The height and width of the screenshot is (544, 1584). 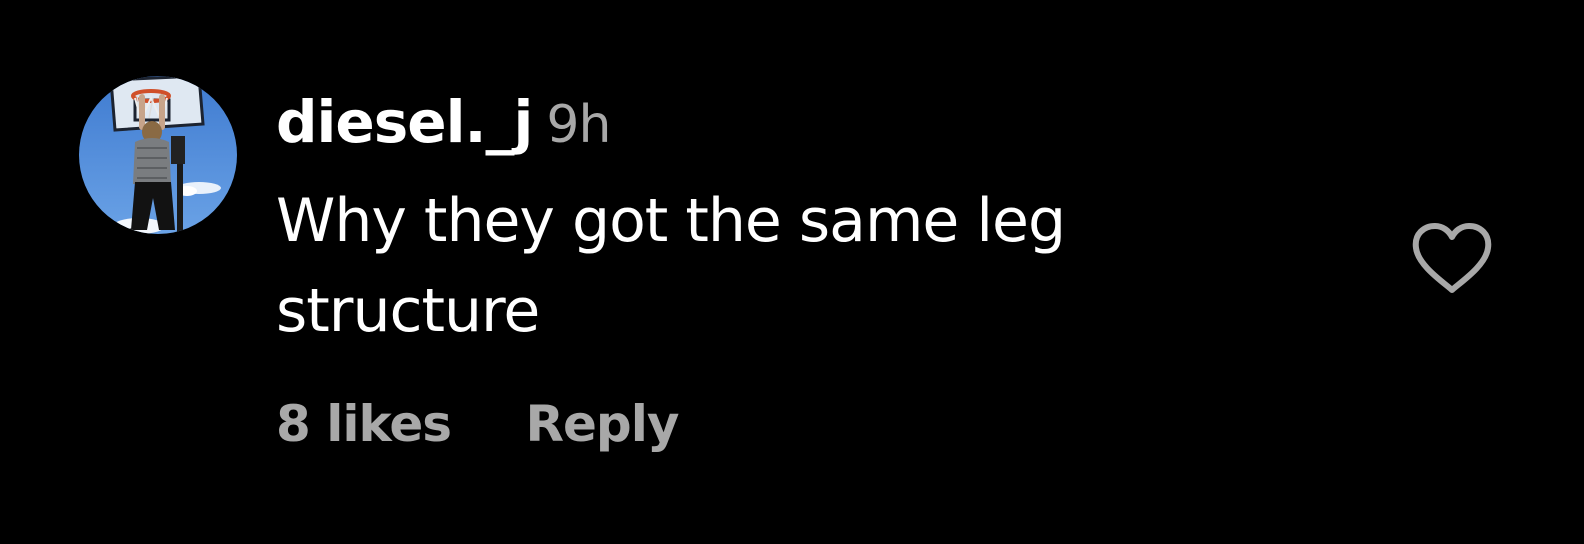 I want to click on reply-button: Reply, so click(x=602, y=424).